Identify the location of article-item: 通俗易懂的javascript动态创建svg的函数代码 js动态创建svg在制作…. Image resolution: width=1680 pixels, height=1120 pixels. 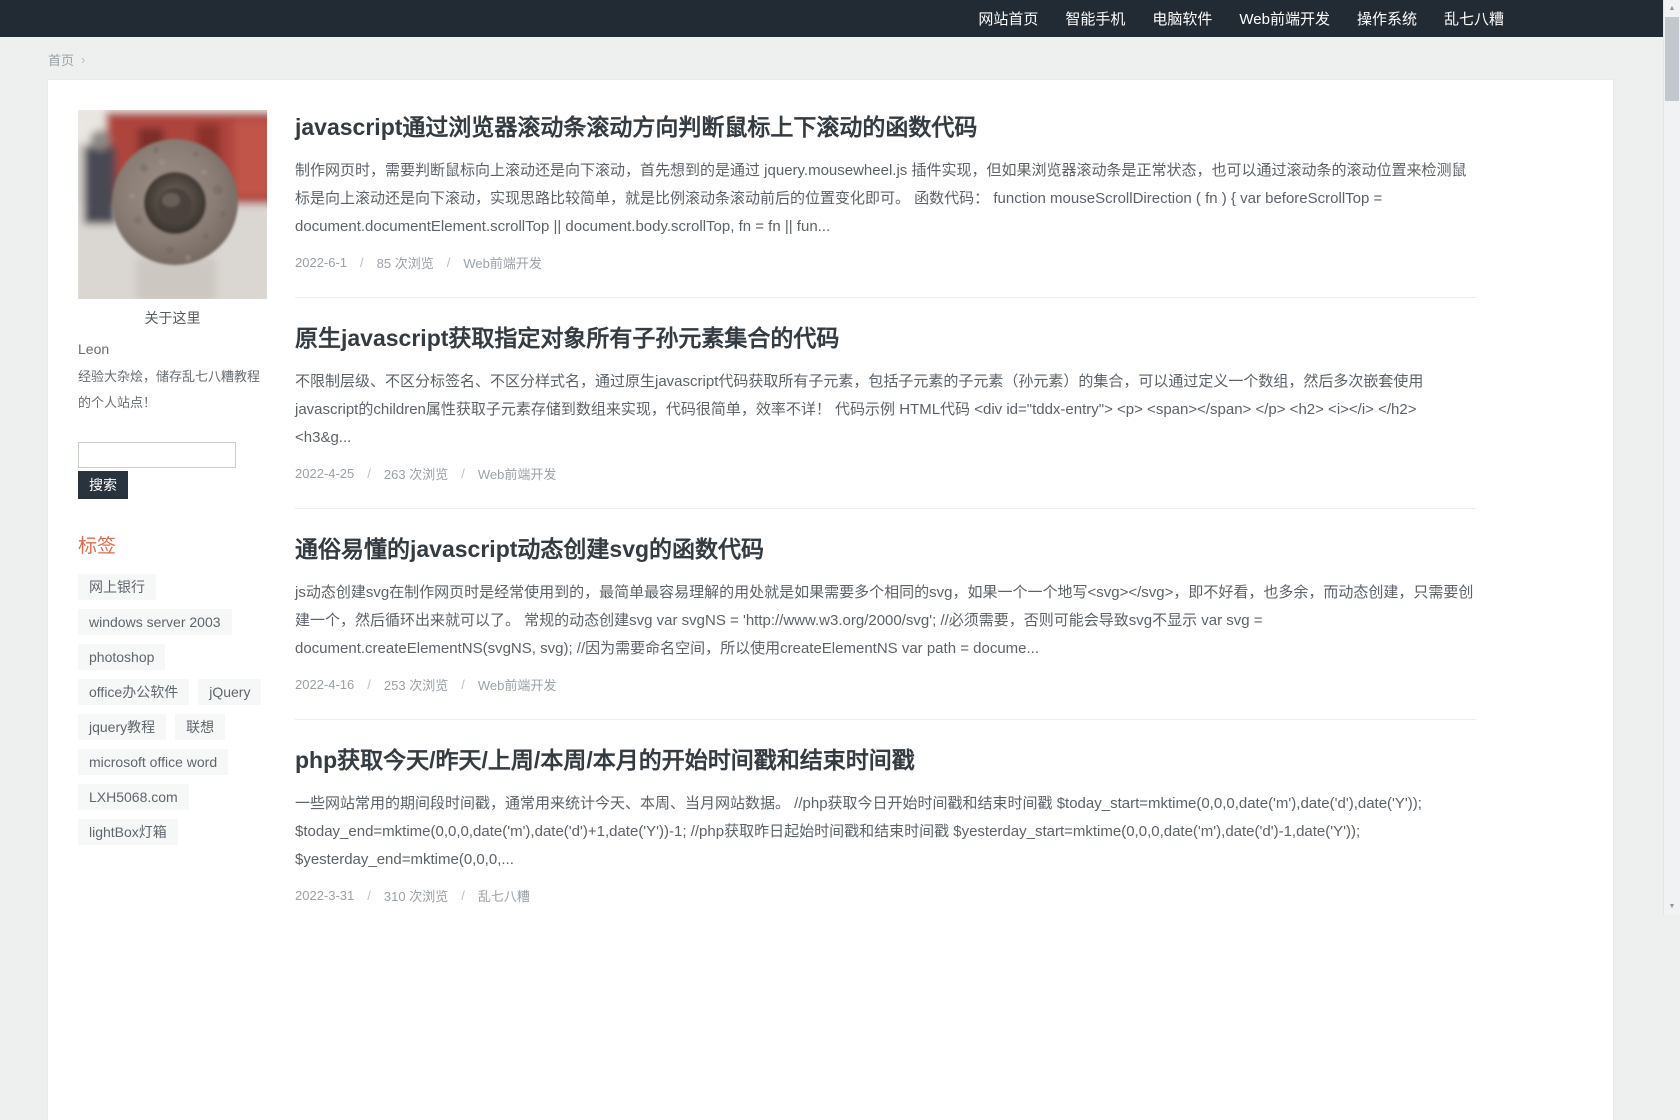
(885, 627).